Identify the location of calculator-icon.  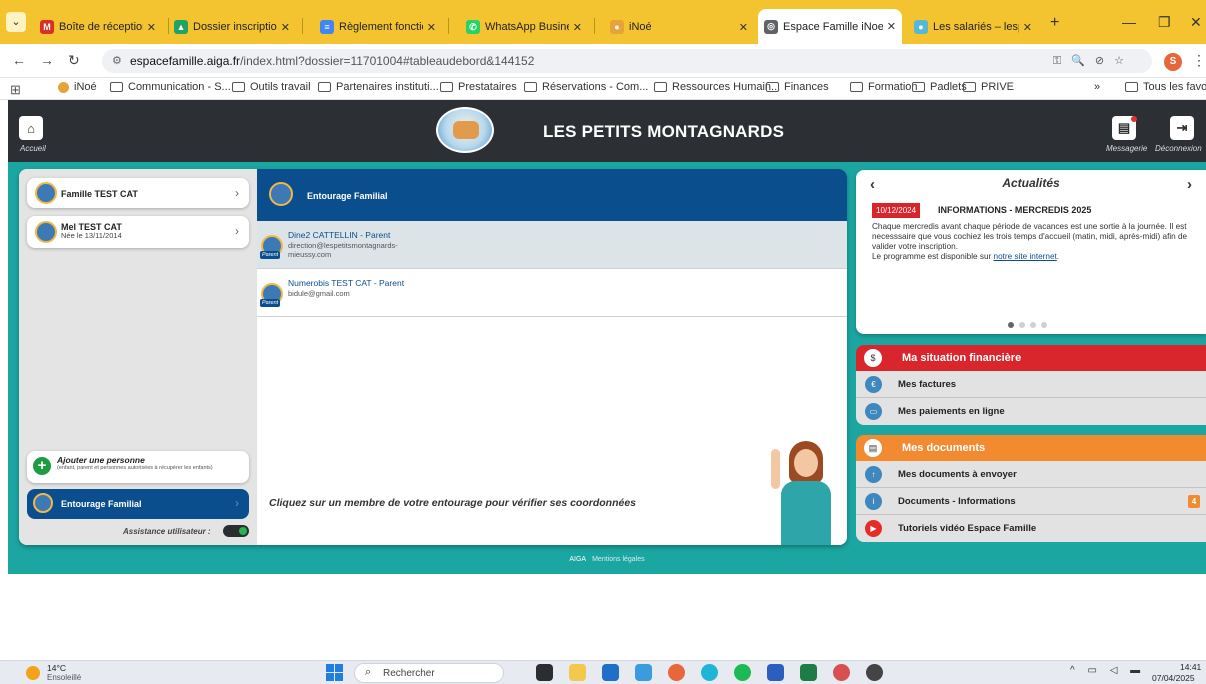
(643, 672).